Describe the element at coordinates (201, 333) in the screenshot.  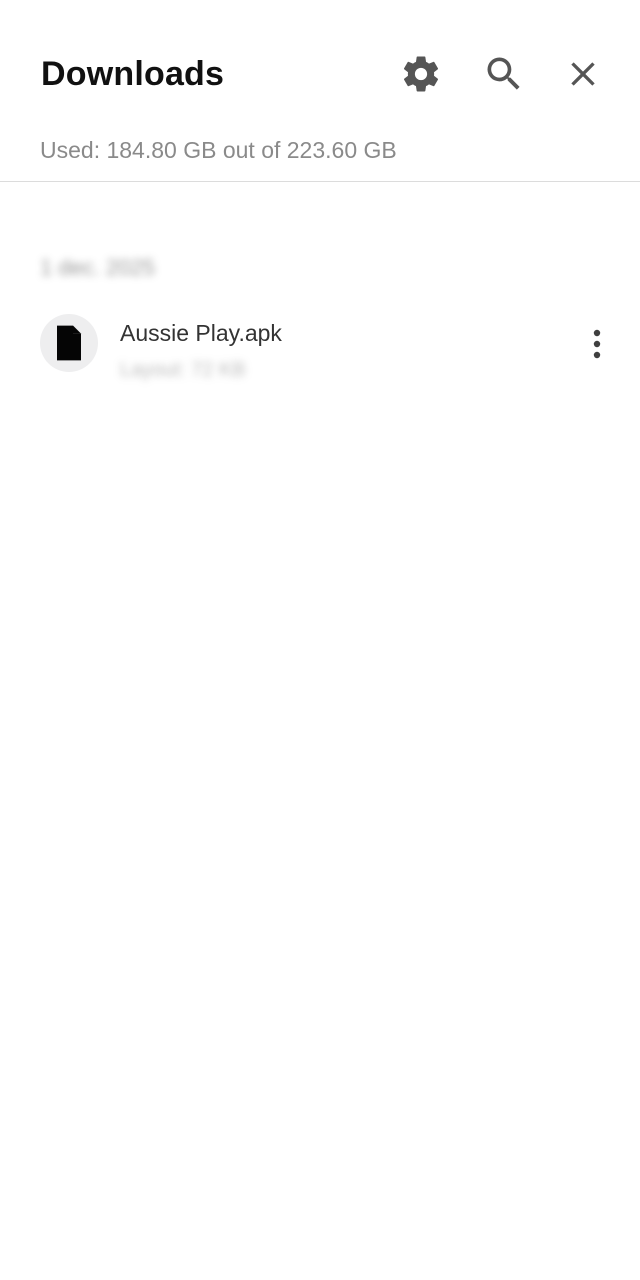
I see `download-file-name: Aussie Play.apk` at that location.